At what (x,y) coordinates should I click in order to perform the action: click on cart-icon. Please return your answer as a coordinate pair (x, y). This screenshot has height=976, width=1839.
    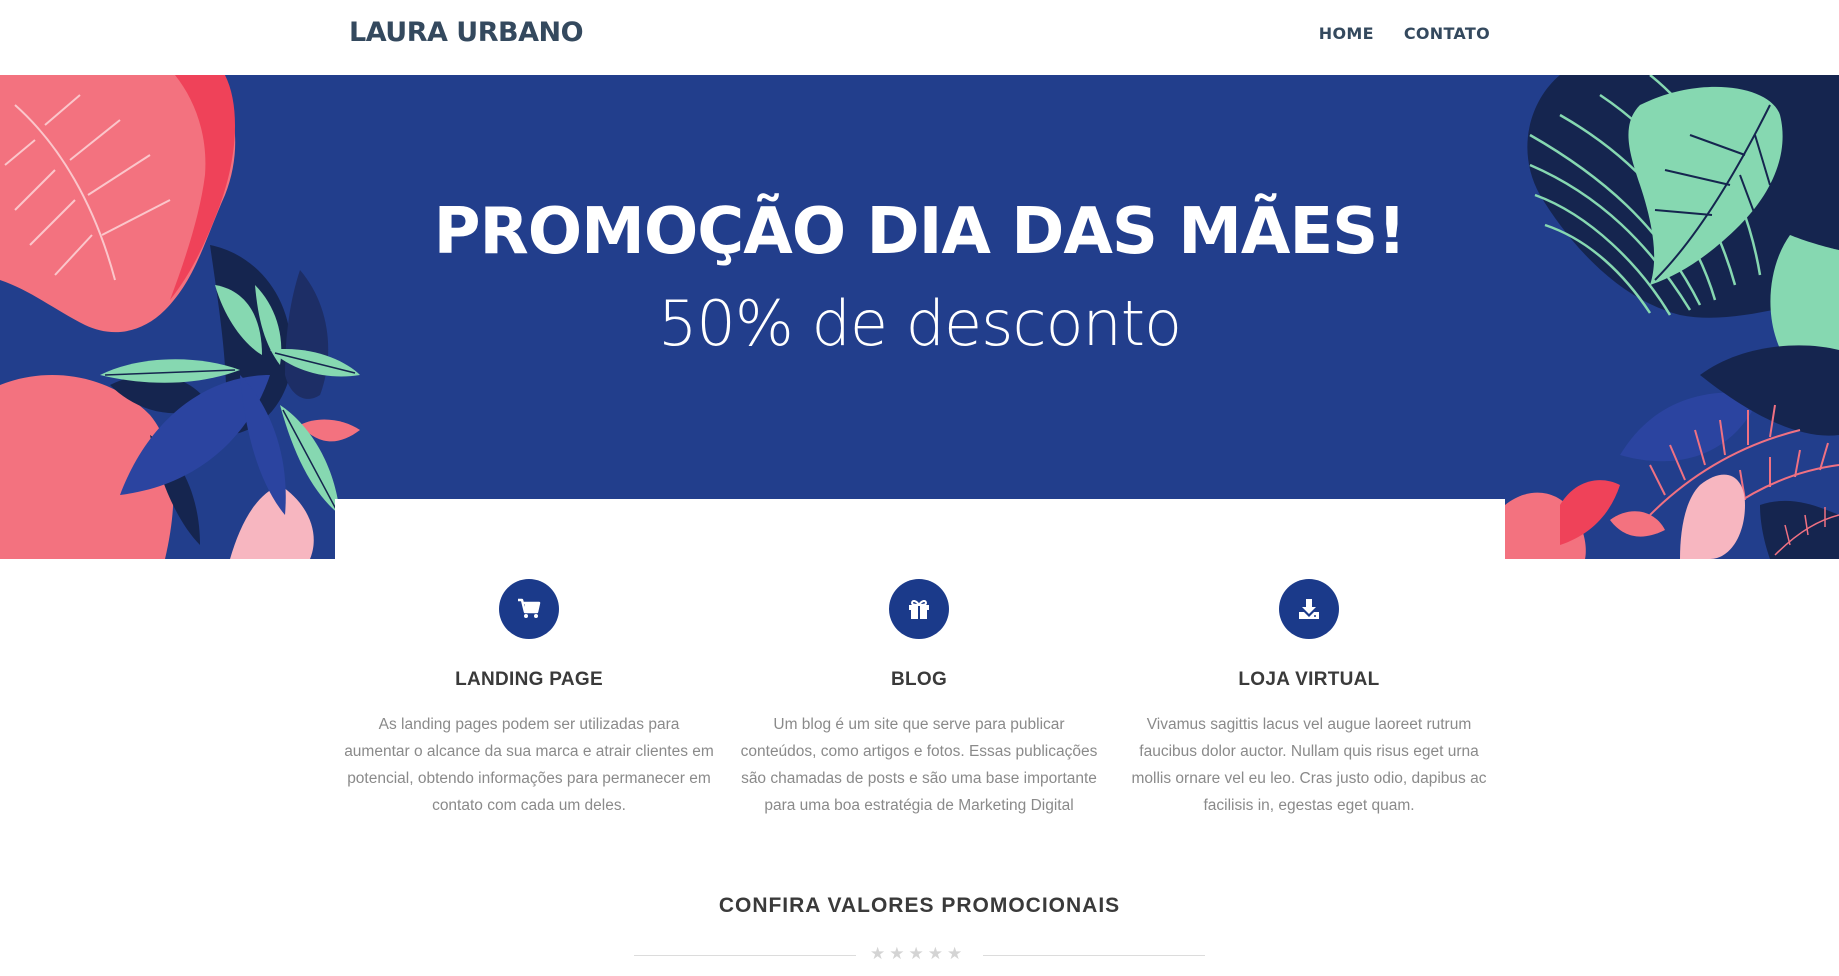
    Looking at the image, I should click on (529, 608).